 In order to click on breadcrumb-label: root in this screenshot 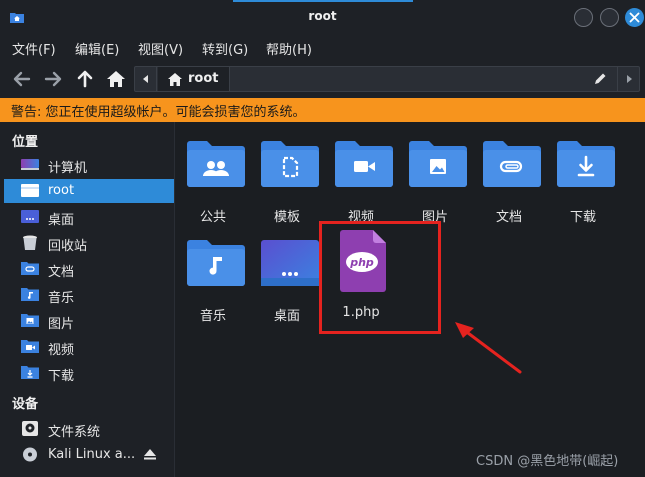, I will do `click(203, 78)`.